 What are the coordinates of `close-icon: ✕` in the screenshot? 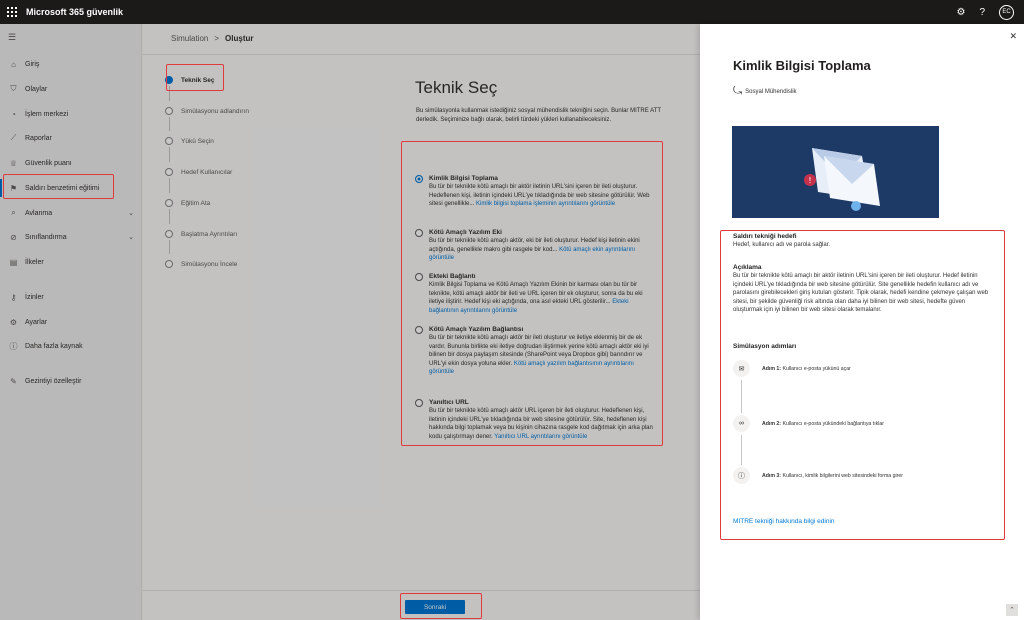 It's located at (1013, 36).